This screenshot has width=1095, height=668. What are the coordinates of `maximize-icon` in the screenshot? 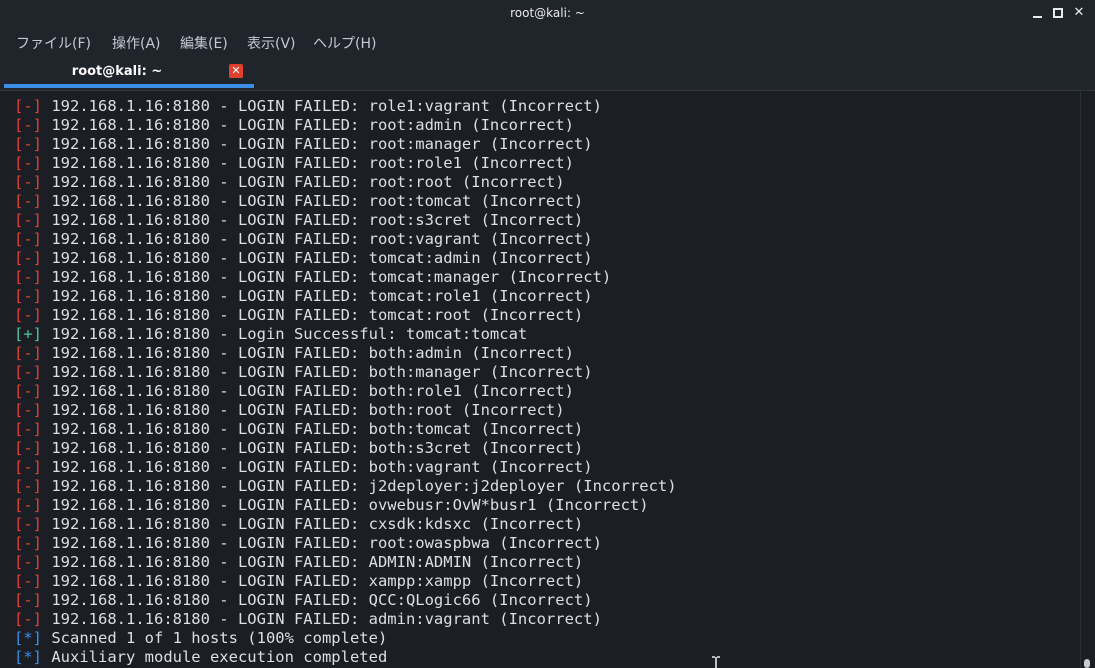 It's located at (1058, 13).